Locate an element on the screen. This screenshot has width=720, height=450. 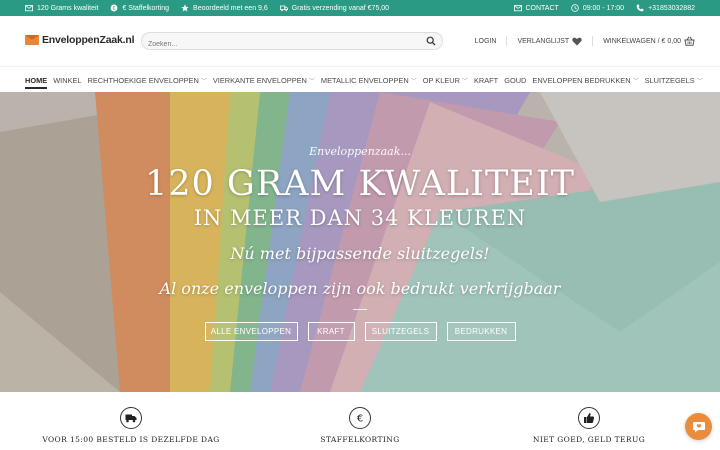
phone-link: +31853032882 is located at coordinates (665, 8).